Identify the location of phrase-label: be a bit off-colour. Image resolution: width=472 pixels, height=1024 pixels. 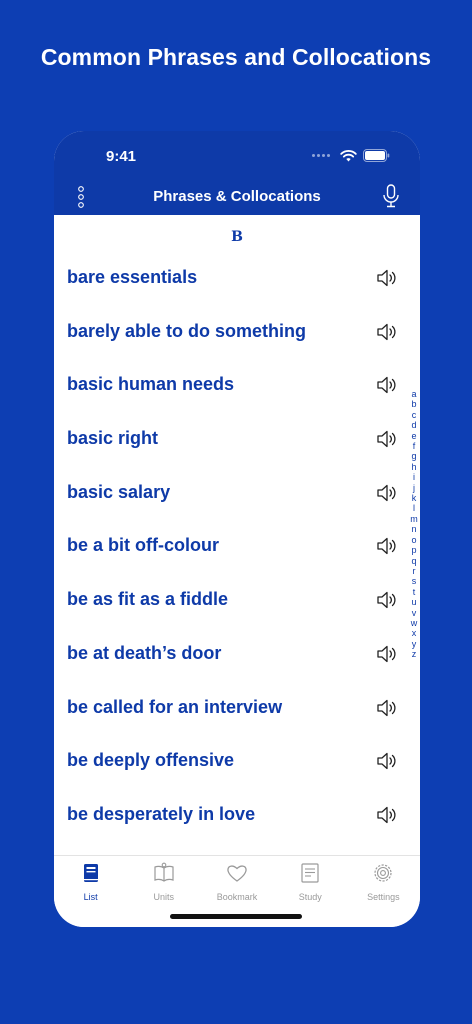
(143, 545).